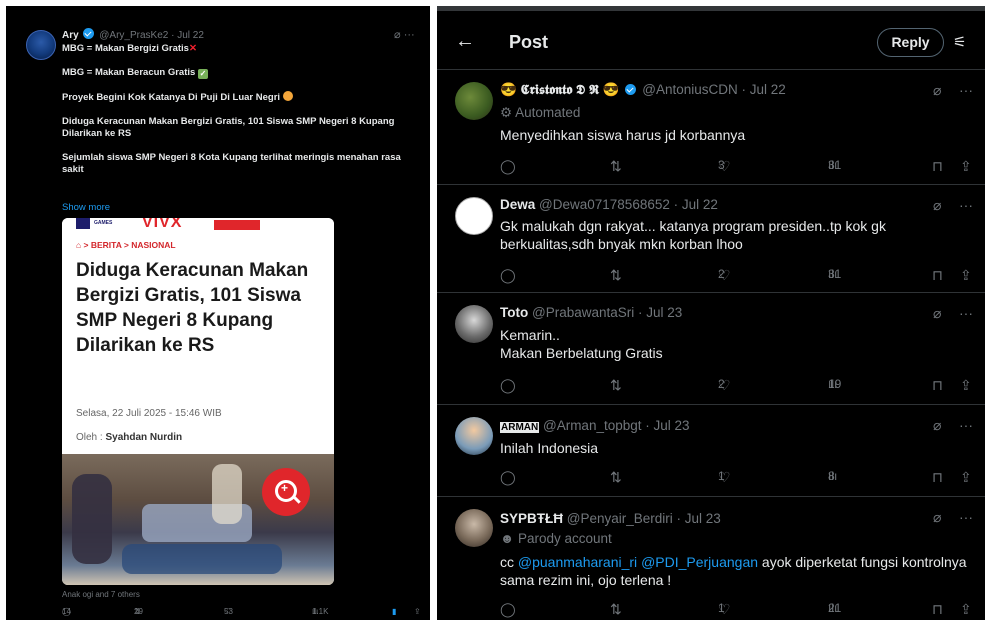 This screenshot has width=990, height=626. I want to click on post-line-1: MBG = Makan Bergizi Gratis, so click(125, 48).